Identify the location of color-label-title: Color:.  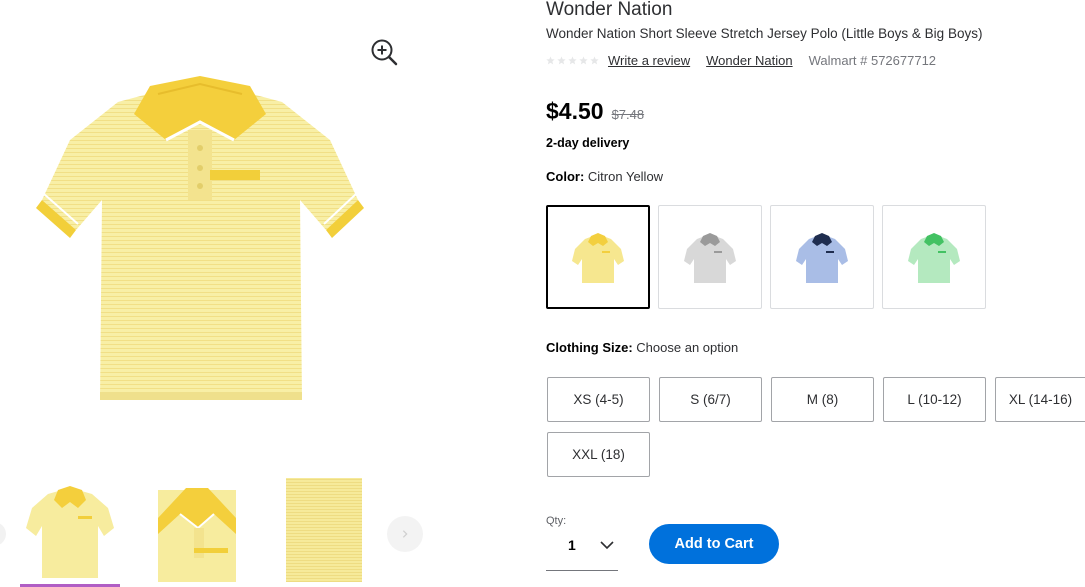
(565, 176).